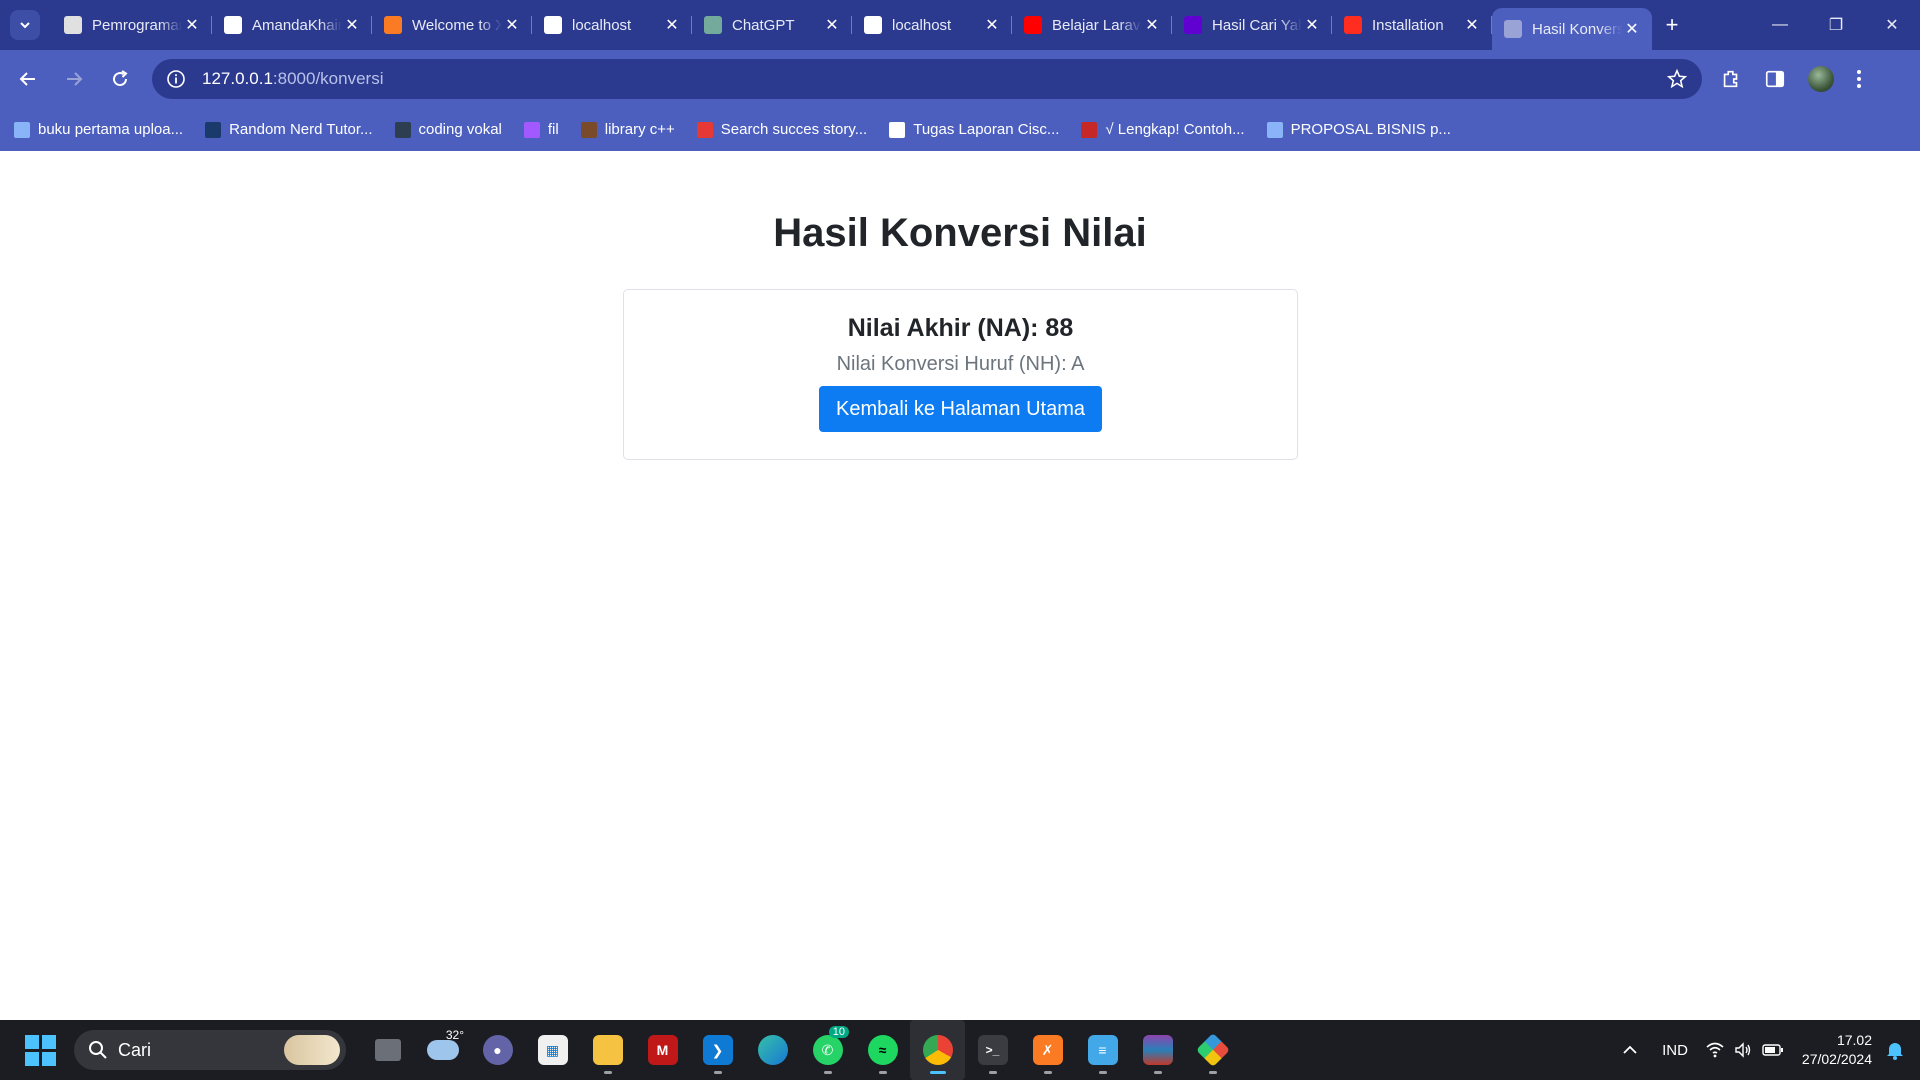 This screenshot has height=1080, width=1920. What do you see at coordinates (553, 129) in the screenshot?
I see `bookmark-label: fil` at bounding box center [553, 129].